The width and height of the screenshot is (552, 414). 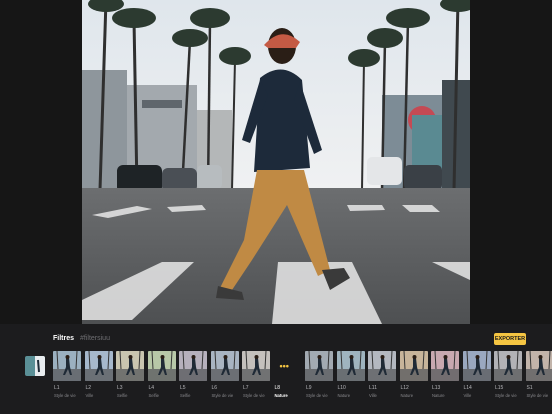 I want to click on filter-item-l6: L6 Style de vie, so click(x=224, y=381).